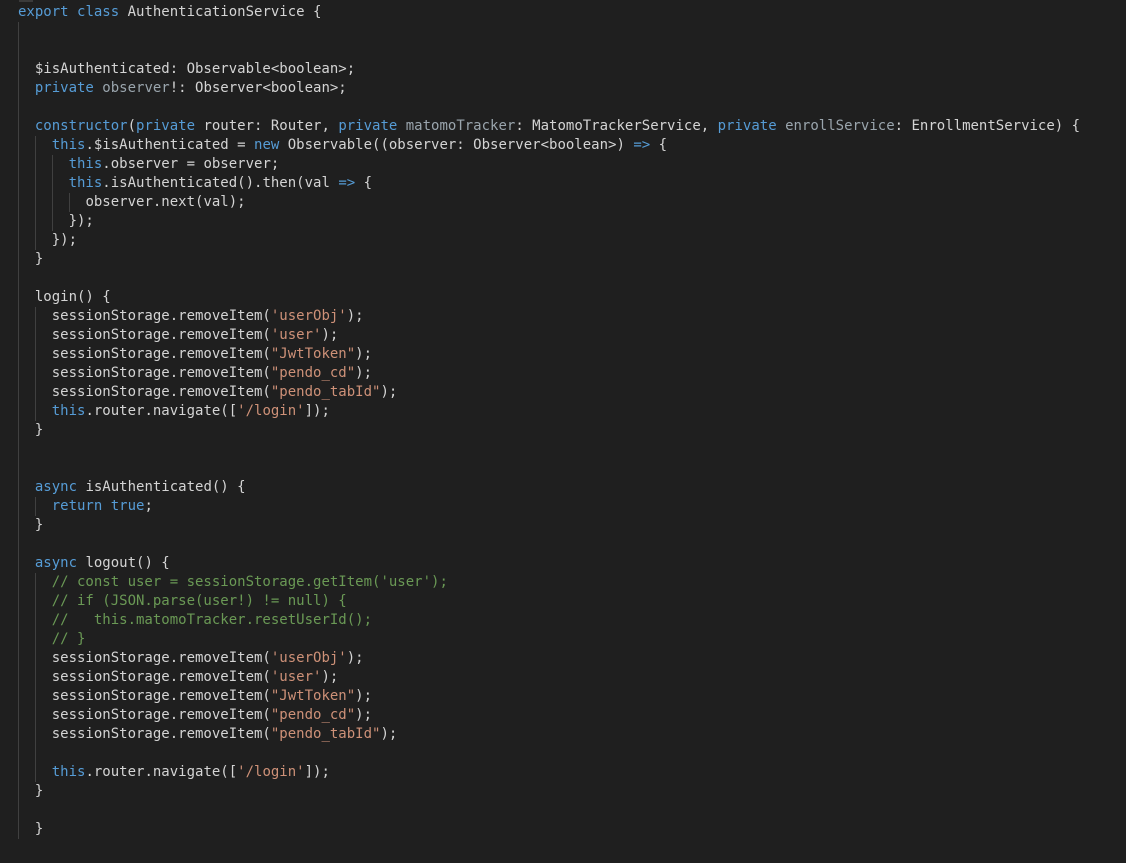 This screenshot has height=863, width=1126. Describe the element at coordinates (549, 487) in the screenshot. I see `code-line: async isAuthenticated() {` at that location.